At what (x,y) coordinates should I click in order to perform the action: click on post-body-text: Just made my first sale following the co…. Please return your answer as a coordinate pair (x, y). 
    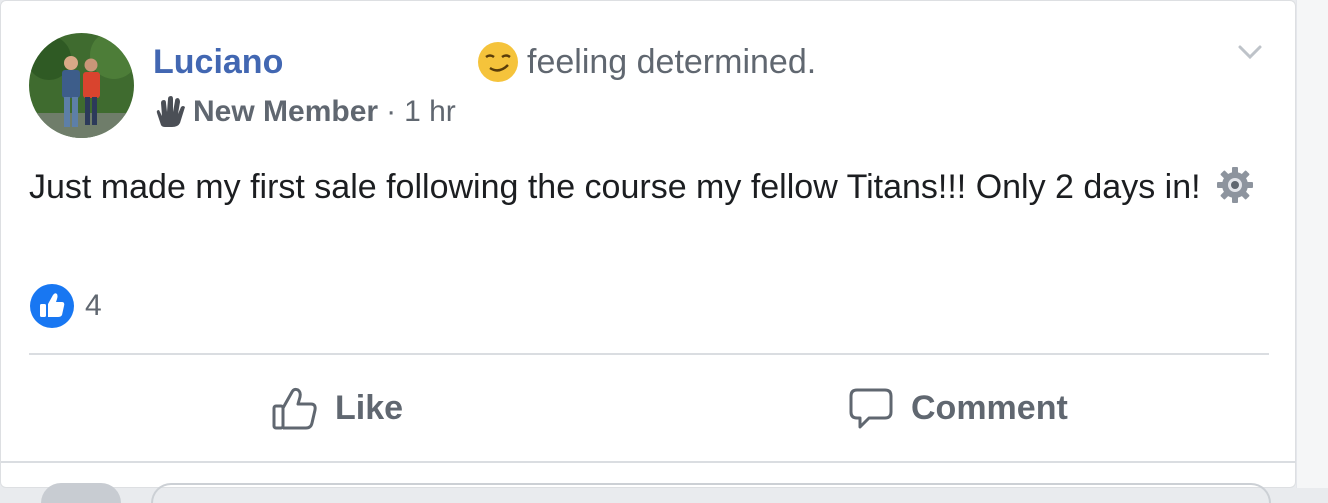
    Looking at the image, I should click on (615, 187).